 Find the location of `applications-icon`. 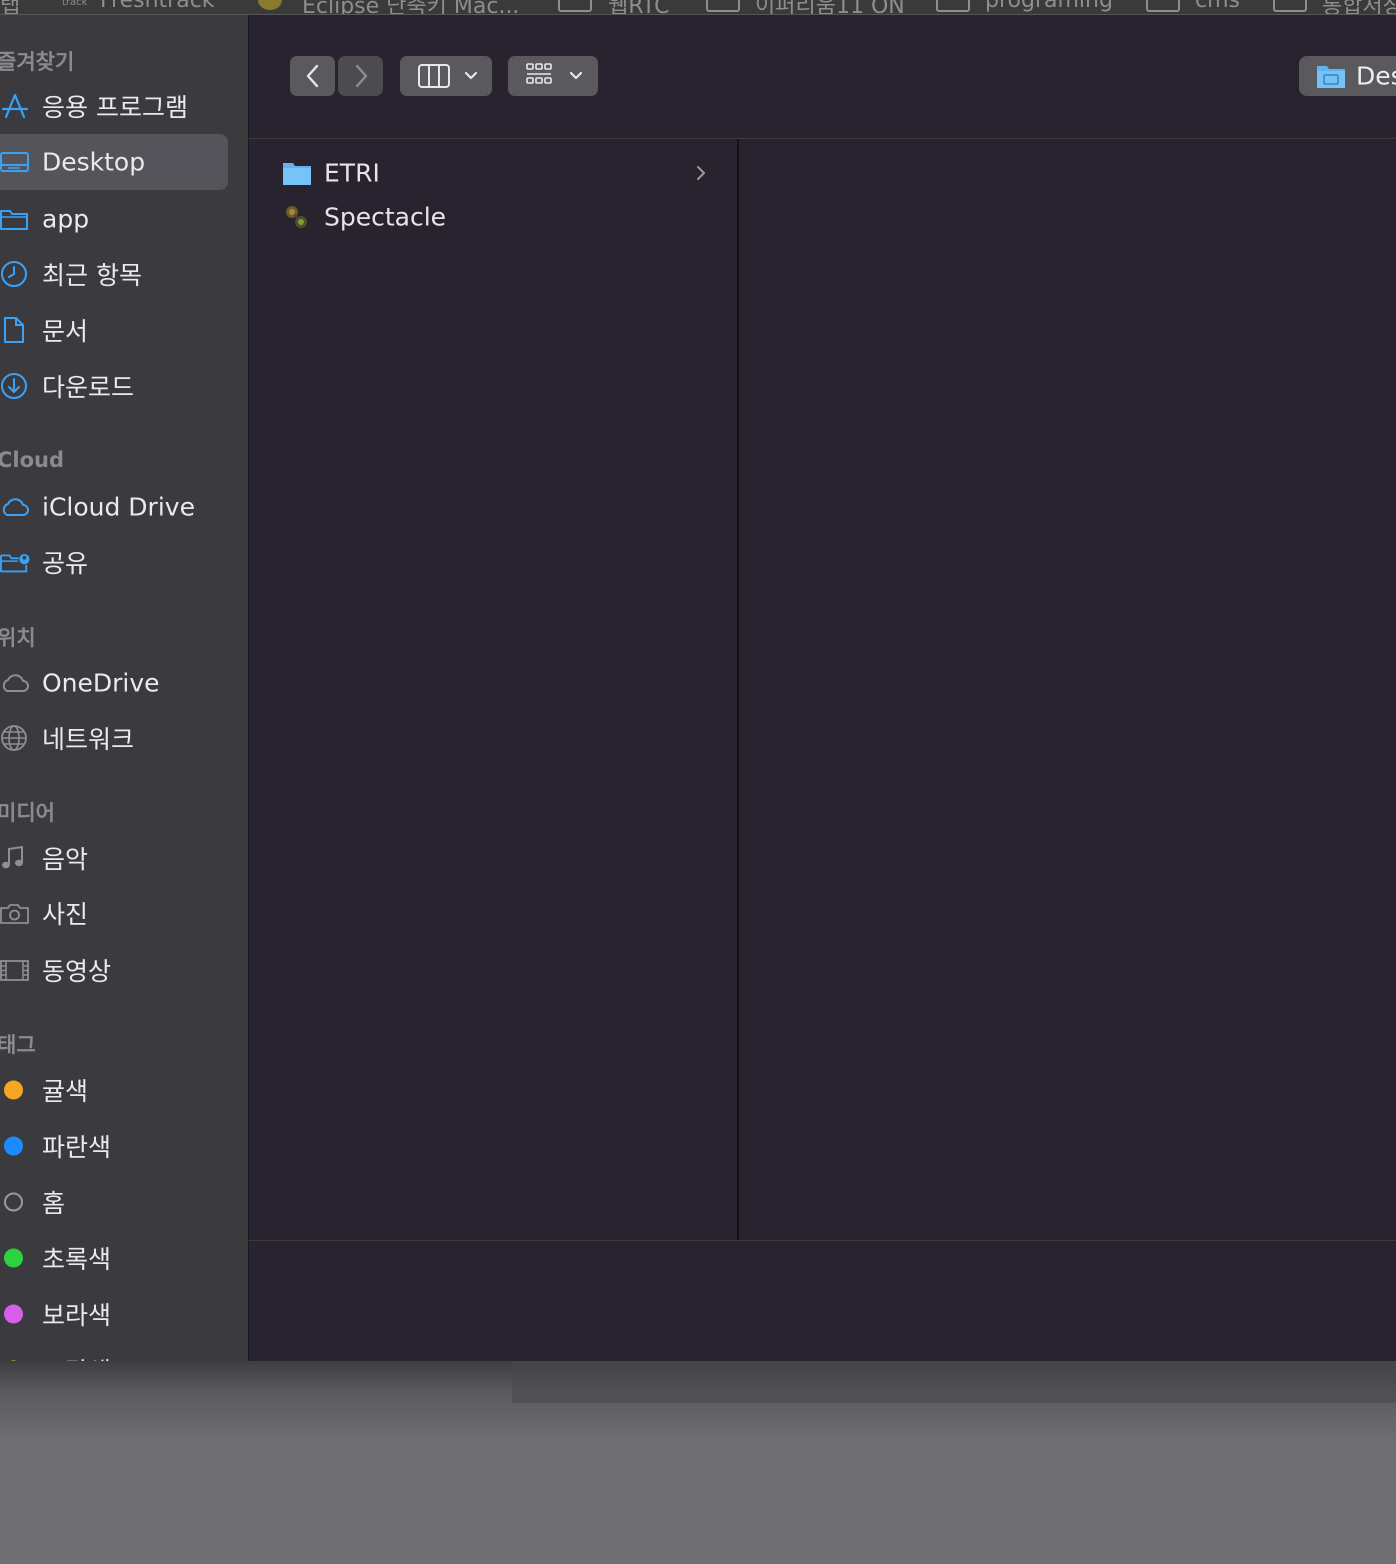

applications-icon is located at coordinates (15, 106).